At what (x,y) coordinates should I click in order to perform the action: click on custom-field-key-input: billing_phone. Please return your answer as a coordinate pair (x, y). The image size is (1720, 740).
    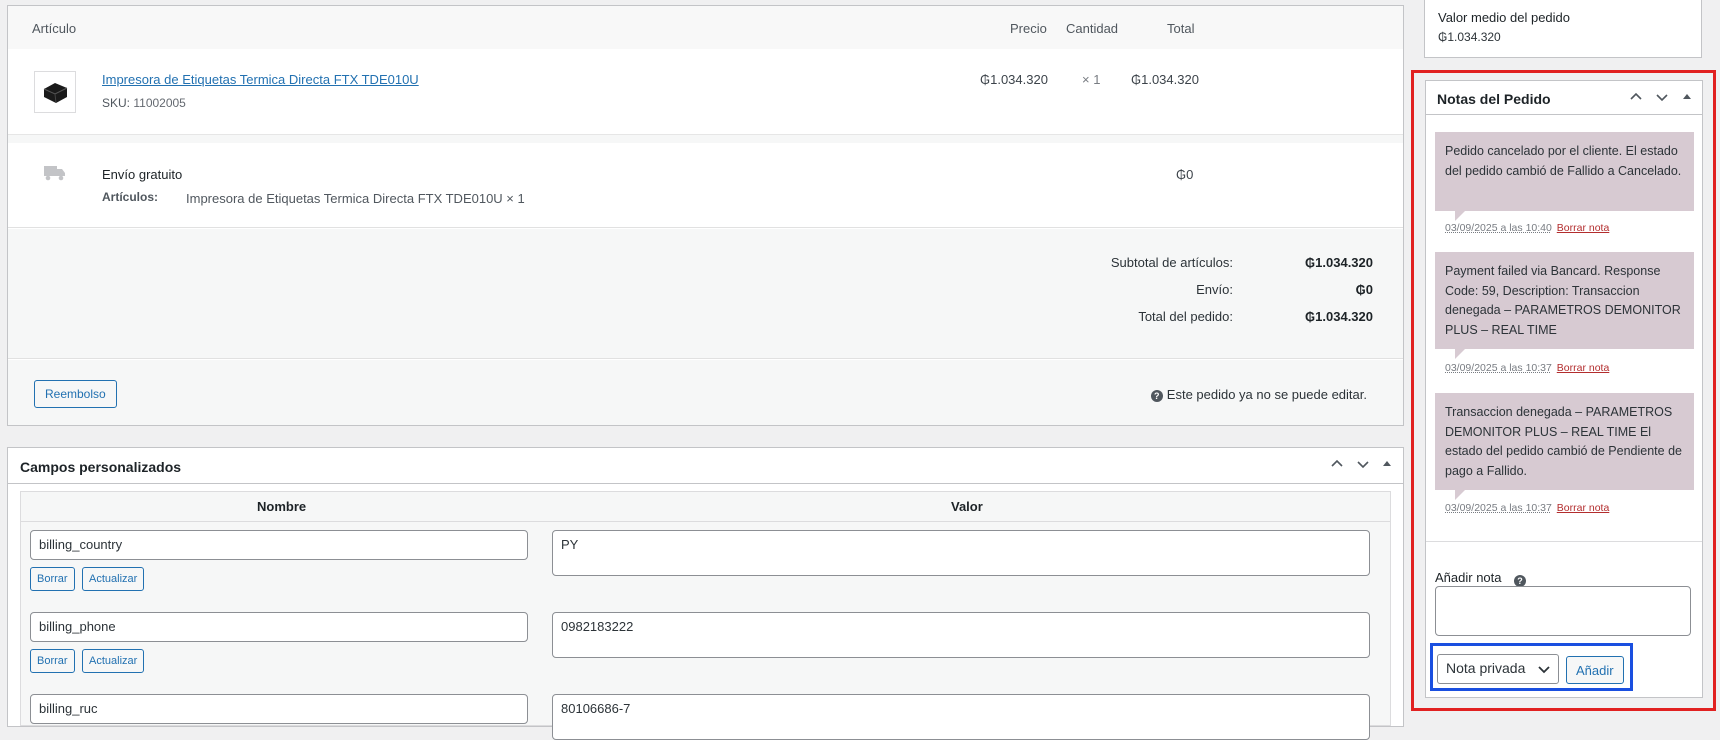
    Looking at the image, I should click on (279, 627).